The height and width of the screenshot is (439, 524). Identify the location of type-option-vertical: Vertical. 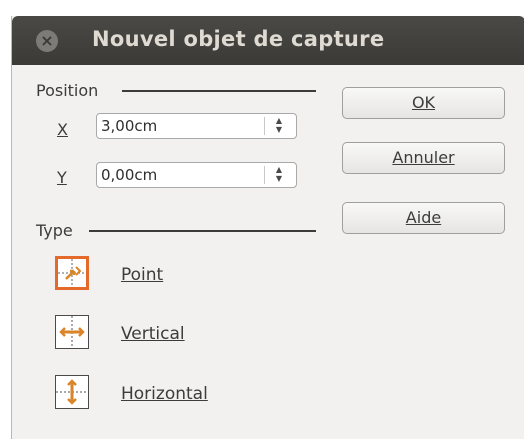
(153, 334).